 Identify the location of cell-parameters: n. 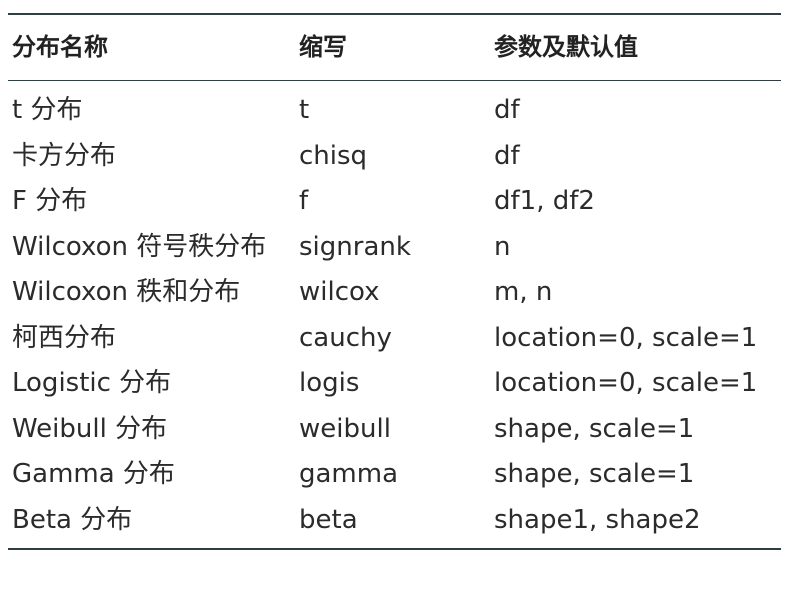
(502, 246).